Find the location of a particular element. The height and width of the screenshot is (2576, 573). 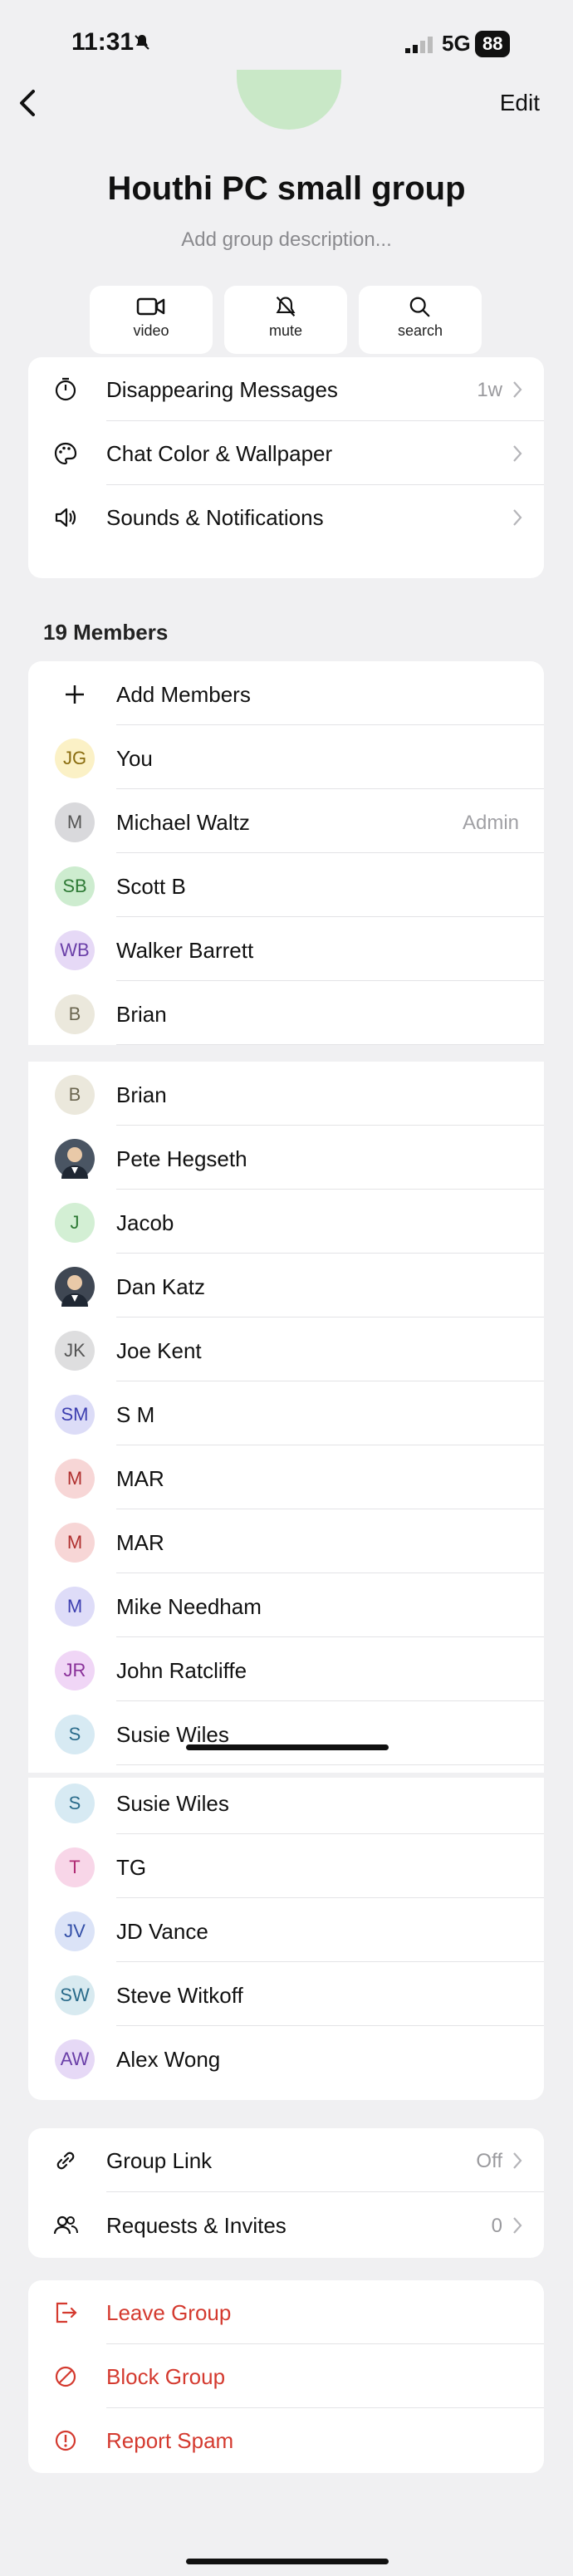

link-value: 0 is located at coordinates (496, 2226).